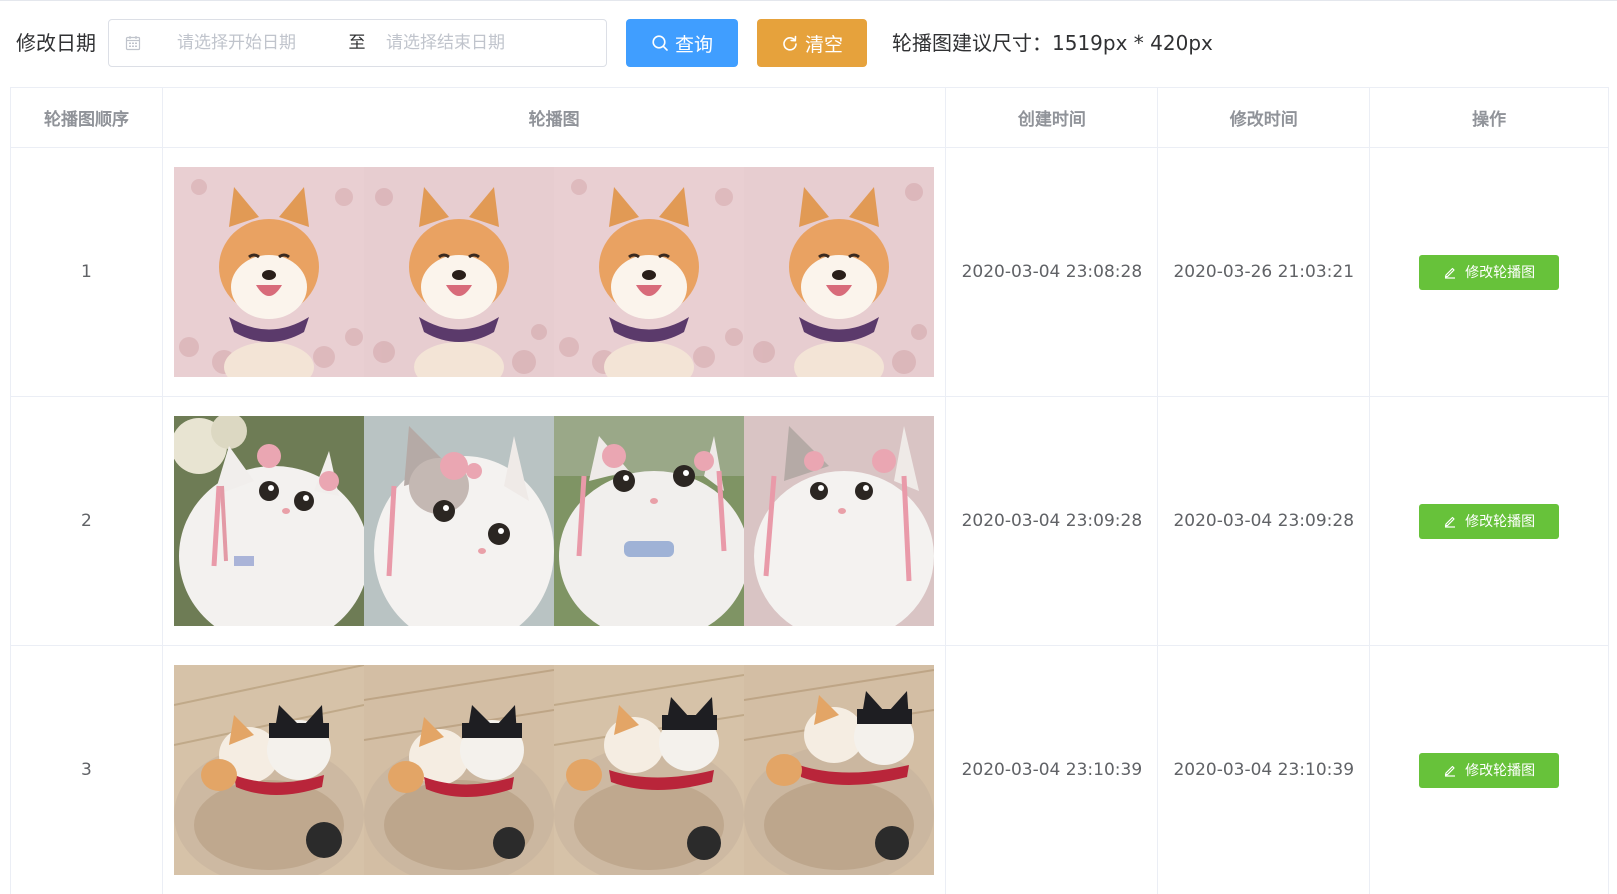 This screenshot has width=1617, height=894. Describe the element at coordinates (1052, 43) in the screenshot. I see `size-hint-text: 轮播图建议尺寸：1519px * 420px` at that location.